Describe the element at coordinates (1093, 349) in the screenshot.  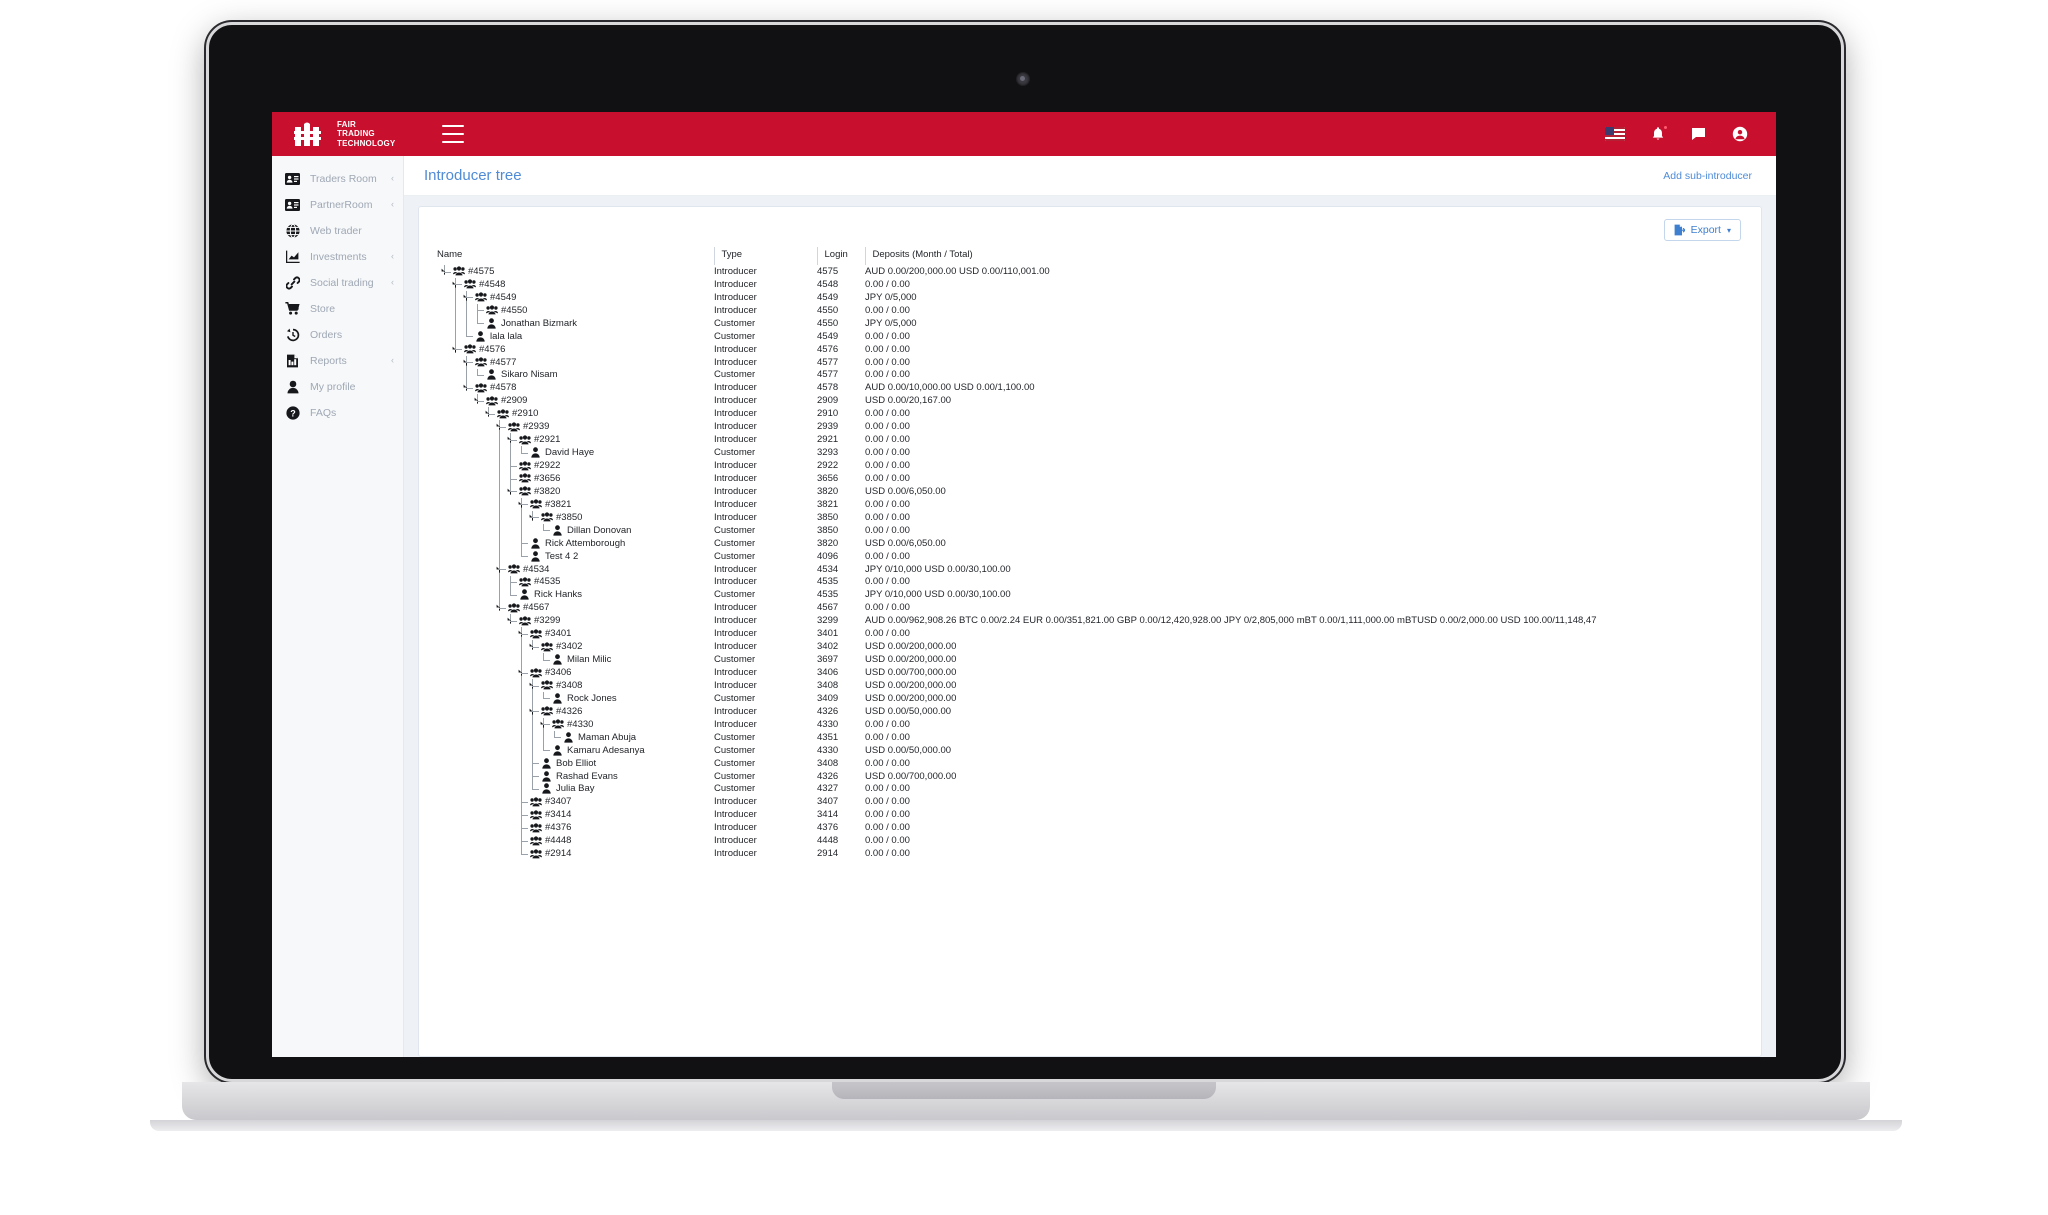
I see `table-row: #4576 Introducer 4576 0.00 / 0.00` at that location.